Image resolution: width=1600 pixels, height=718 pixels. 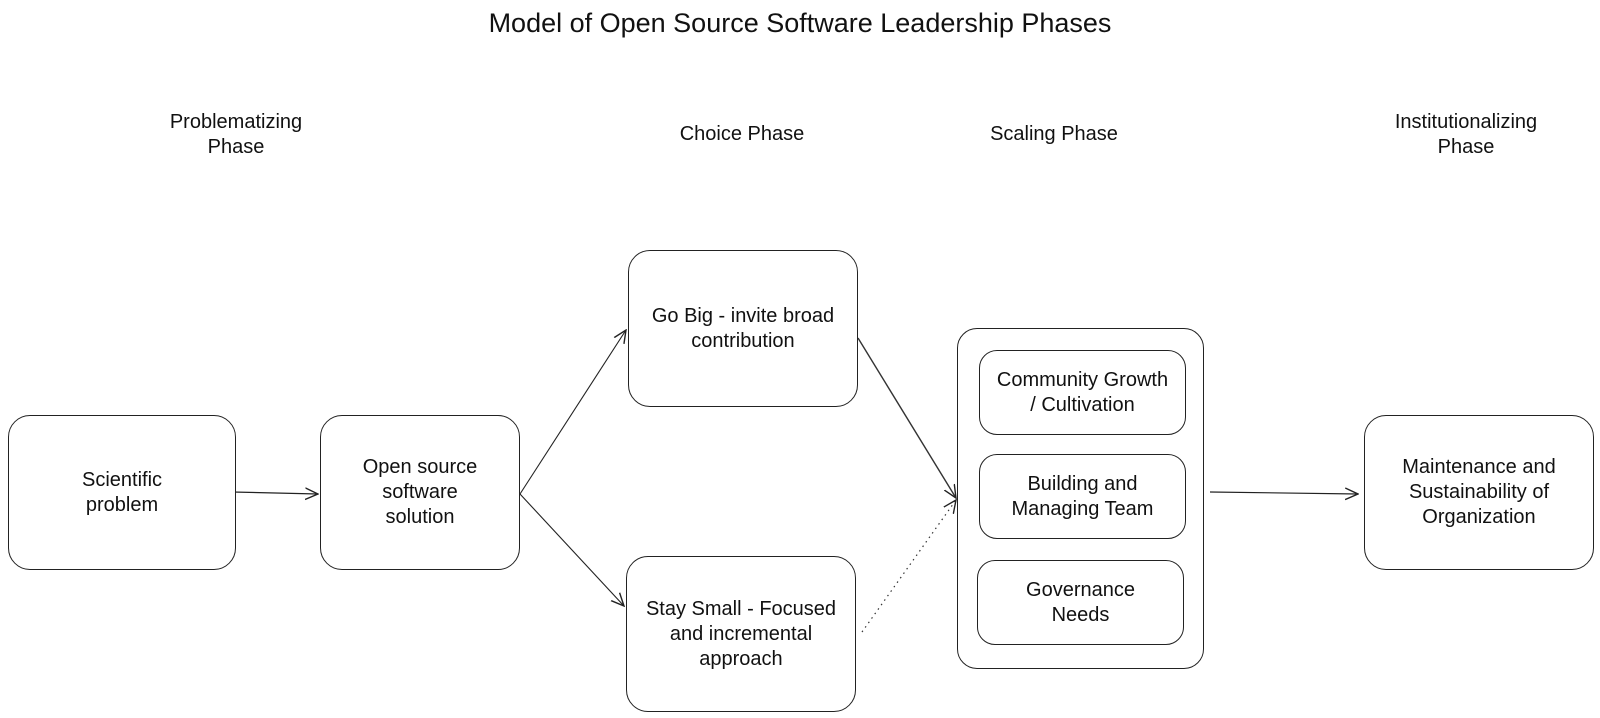 What do you see at coordinates (571, 549) in the screenshot?
I see `arrow-solution-to-stay-small` at bounding box center [571, 549].